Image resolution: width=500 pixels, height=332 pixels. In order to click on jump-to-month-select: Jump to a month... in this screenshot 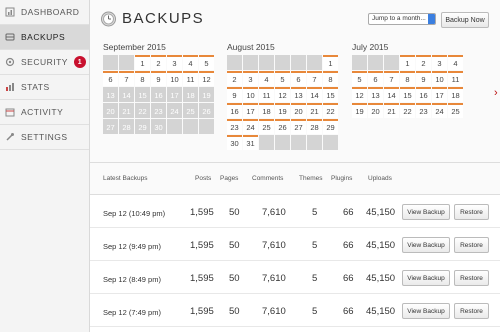, I will do `click(402, 19)`.